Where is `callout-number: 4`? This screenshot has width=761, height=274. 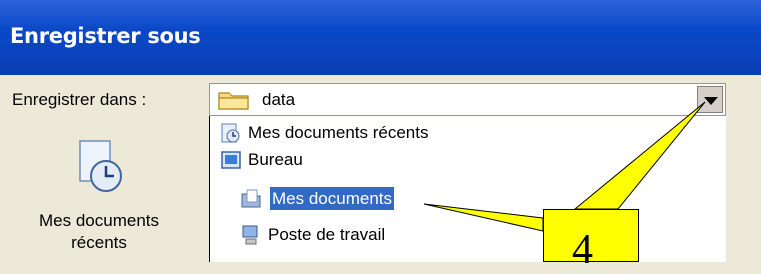 callout-number: 4 is located at coordinates (582, 250).